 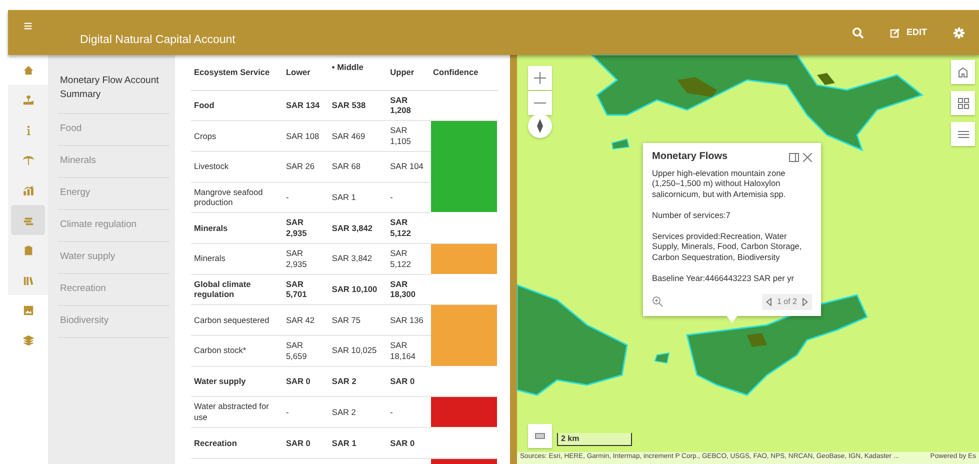 I want to click on books-icon, so click(x=28, y=280).